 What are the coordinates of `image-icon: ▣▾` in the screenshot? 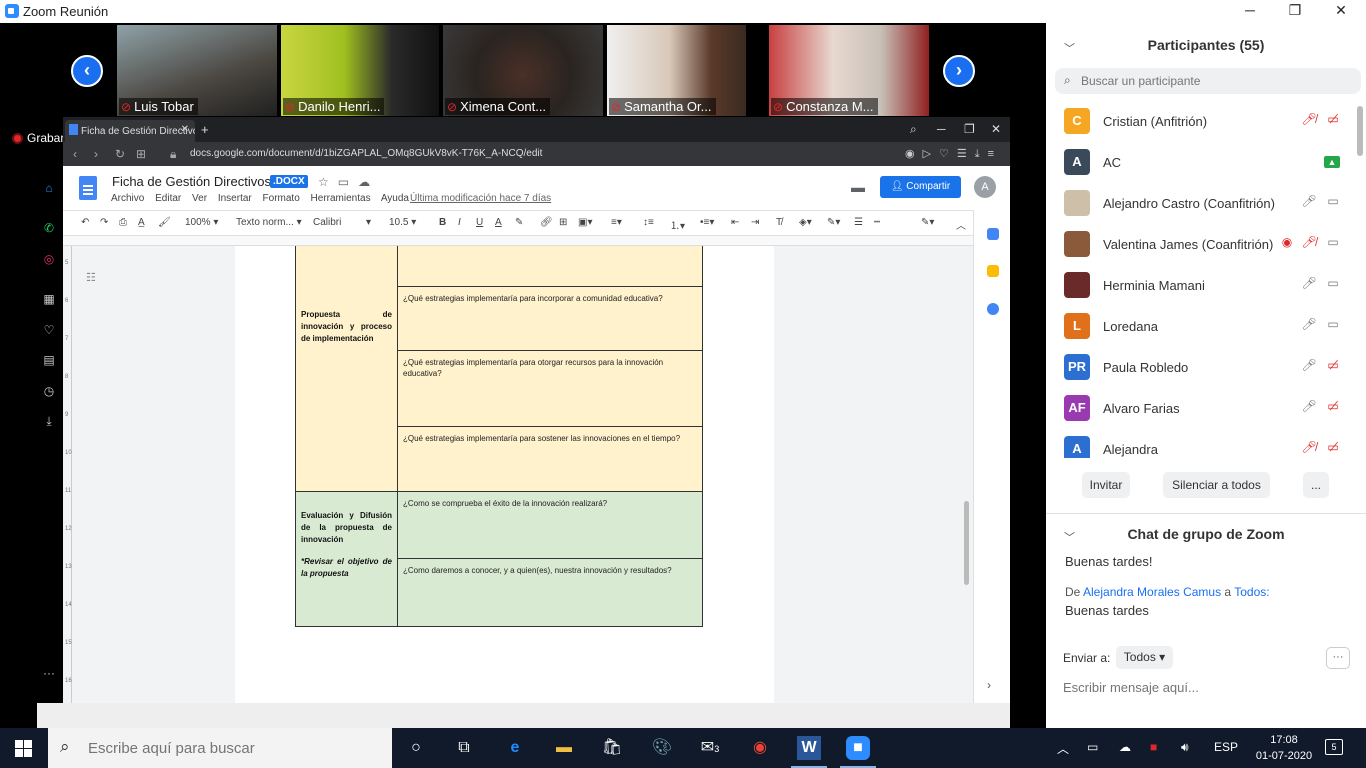 It's located at (585, 222).